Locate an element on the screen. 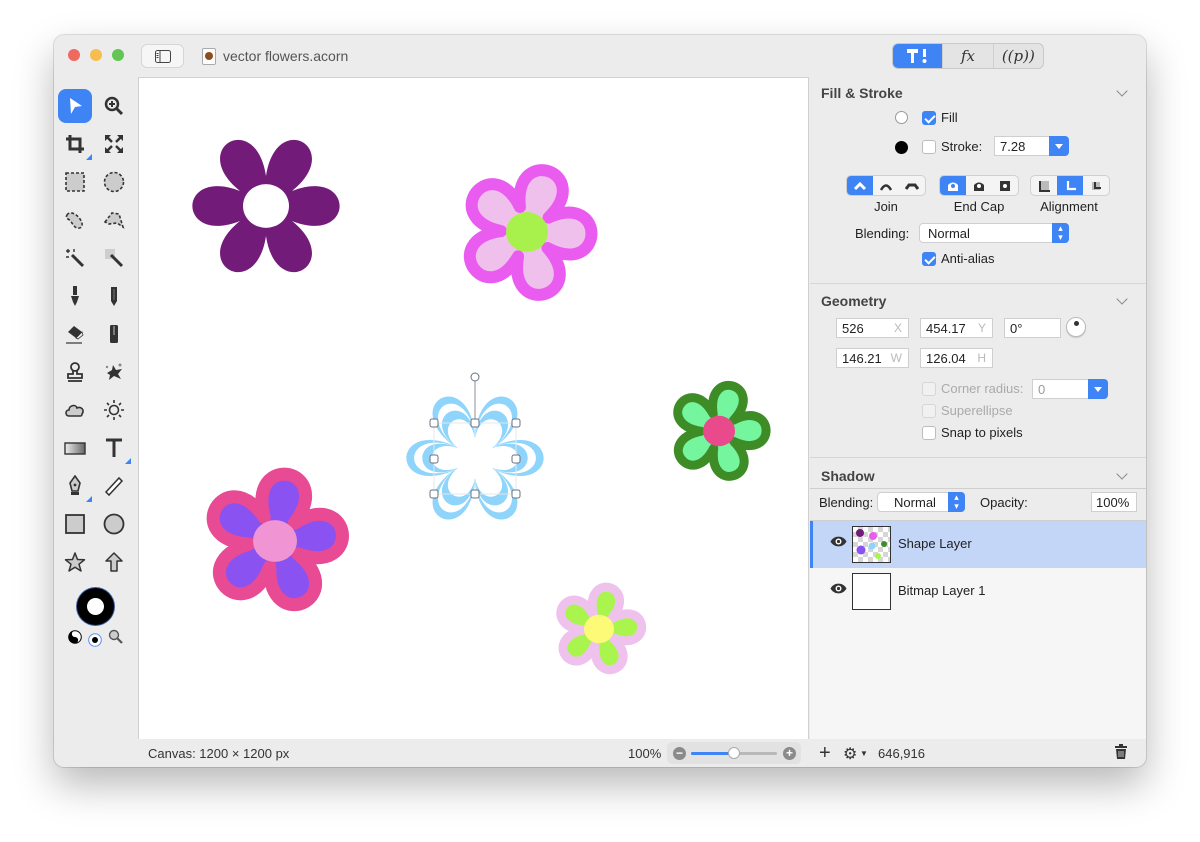  zoom-out-button: − is located at coordinates (679, 753).